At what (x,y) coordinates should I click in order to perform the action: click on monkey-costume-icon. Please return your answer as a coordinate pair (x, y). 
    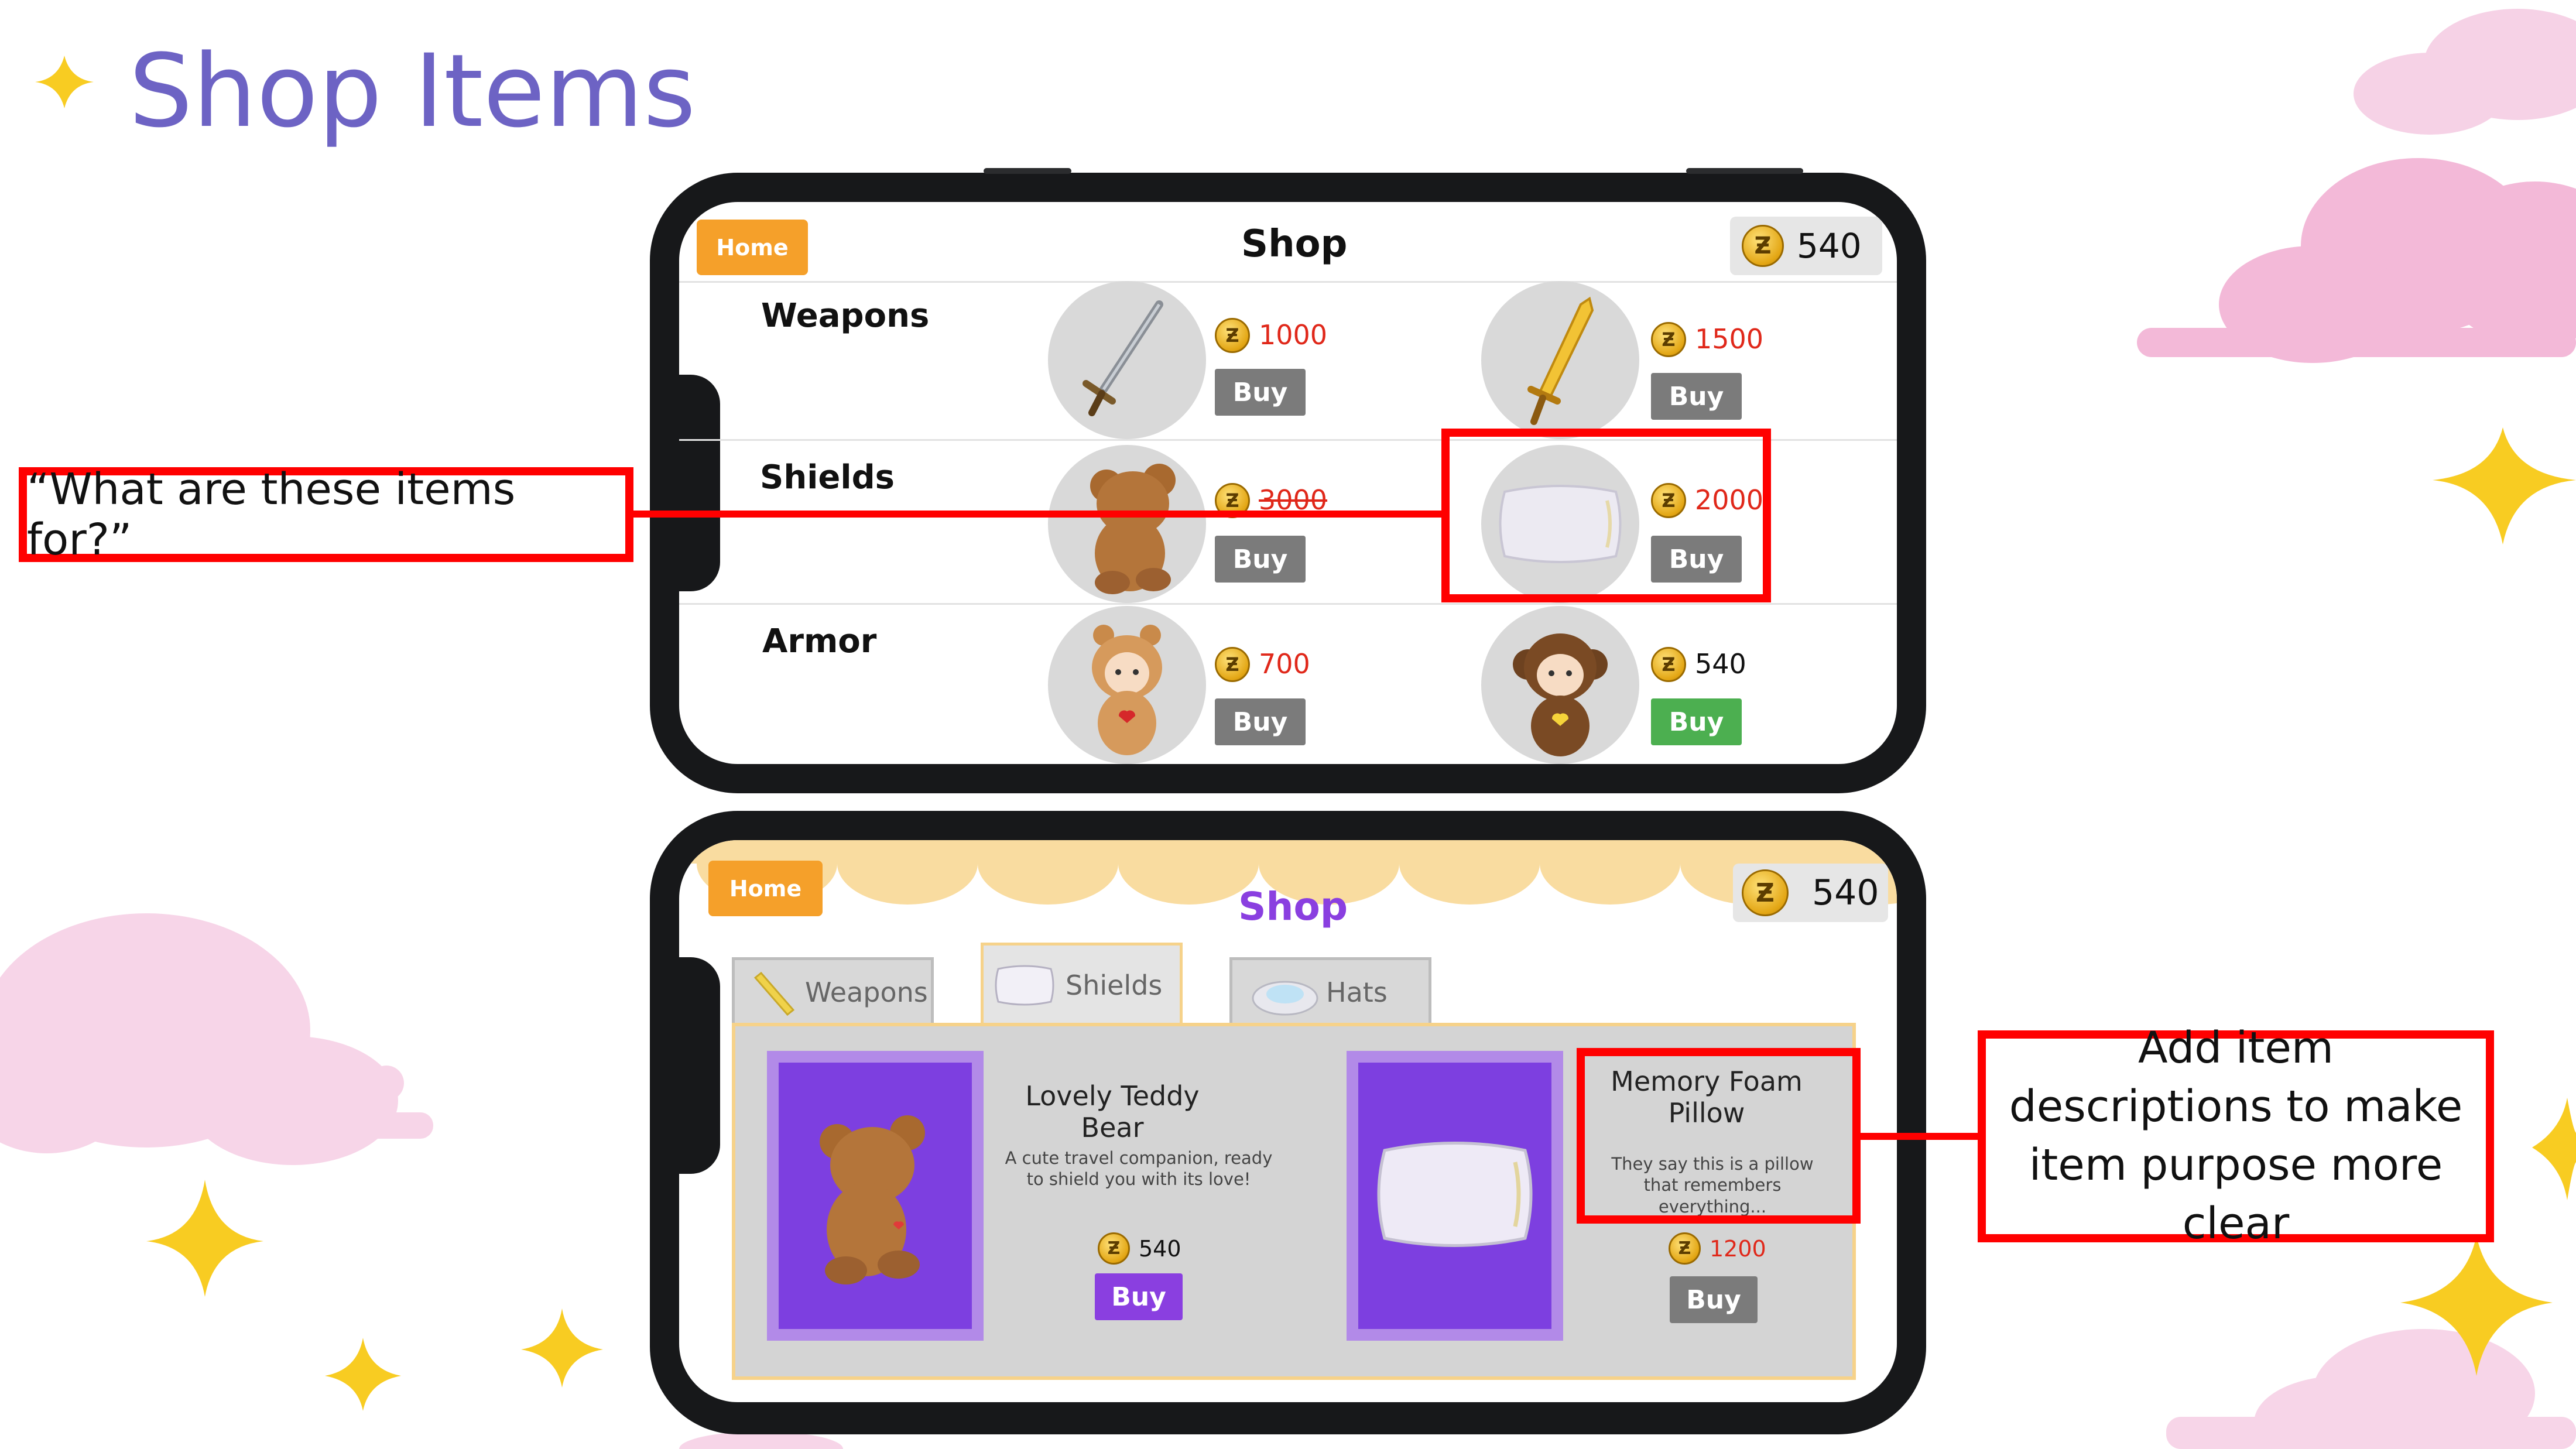
    Looking at the image, I should click on (1560, 694).